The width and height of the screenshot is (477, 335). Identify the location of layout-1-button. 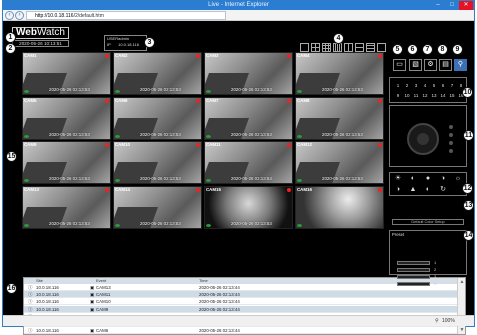
(304, 47).